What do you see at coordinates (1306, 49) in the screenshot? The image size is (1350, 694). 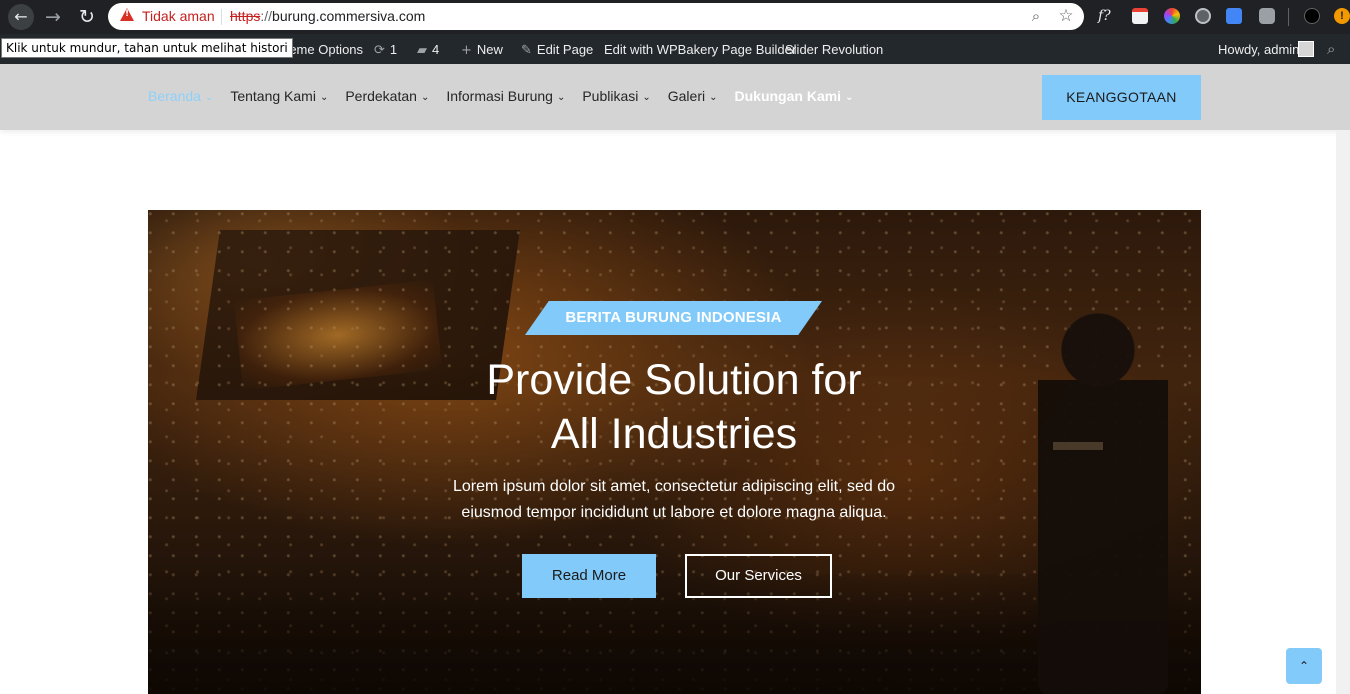 I see `admin-avatar` at bounding box center [1306, 49].